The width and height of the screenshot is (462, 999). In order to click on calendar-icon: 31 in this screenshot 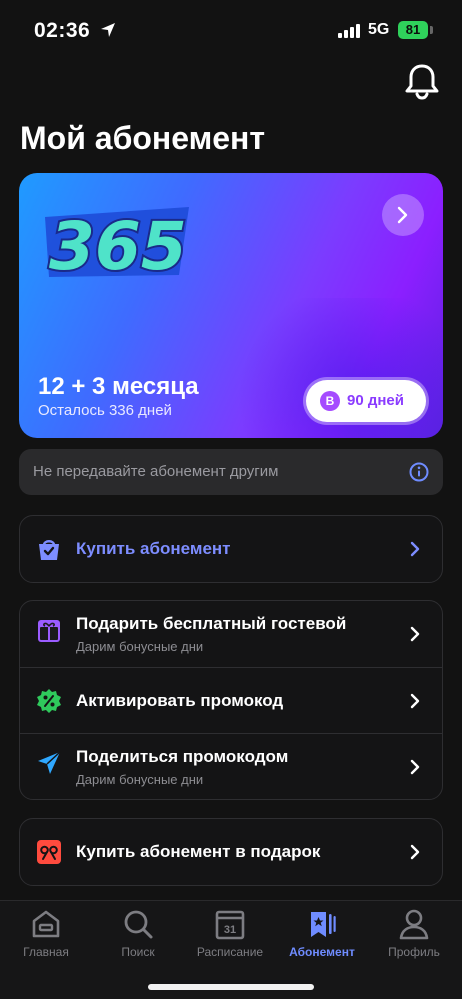, I will do `click(230, 925)`.